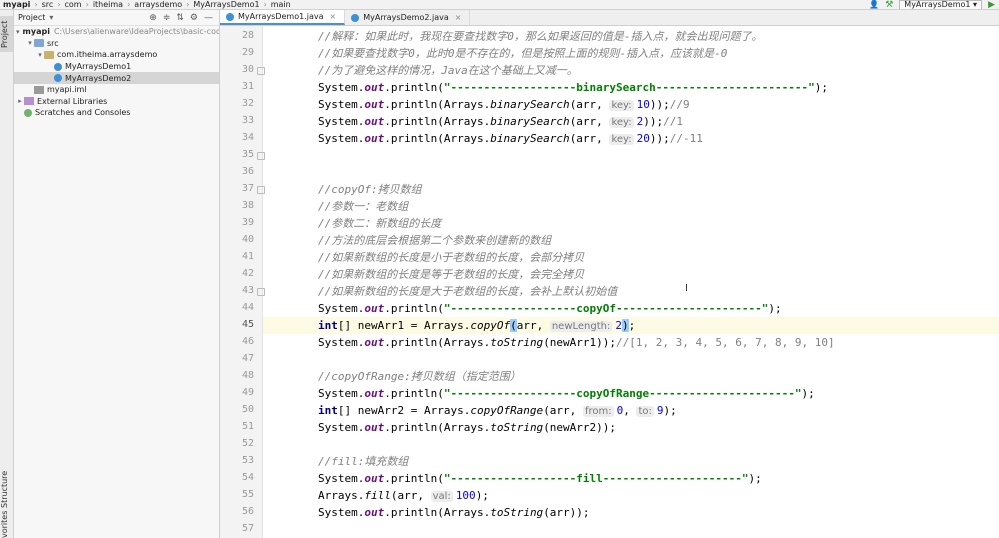 This screenshot has width=999, height=538. Describe the element at coordinates (755, 478) in the screenshot. I see `code-token: );` at that location.